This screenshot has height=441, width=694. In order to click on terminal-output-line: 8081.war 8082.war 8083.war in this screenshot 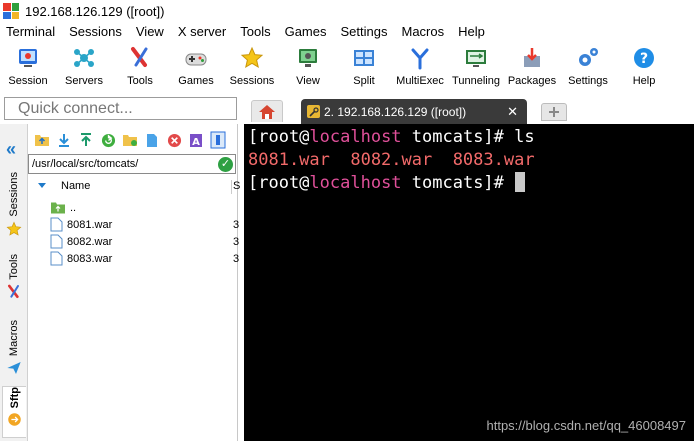, I will do `click(391, 160)`.